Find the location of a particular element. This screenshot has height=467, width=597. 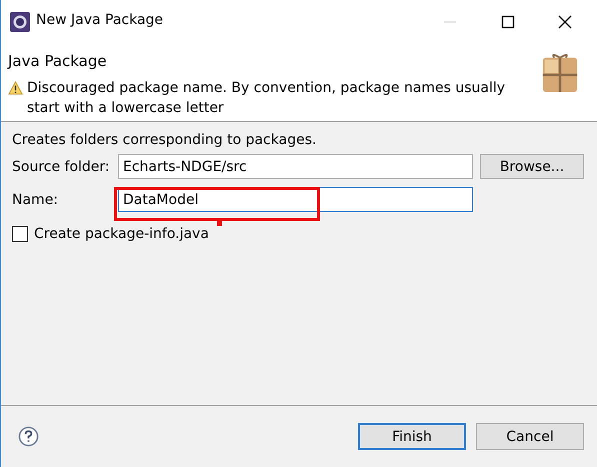

window-title: New Java Package is located at coordinates (100, 20).